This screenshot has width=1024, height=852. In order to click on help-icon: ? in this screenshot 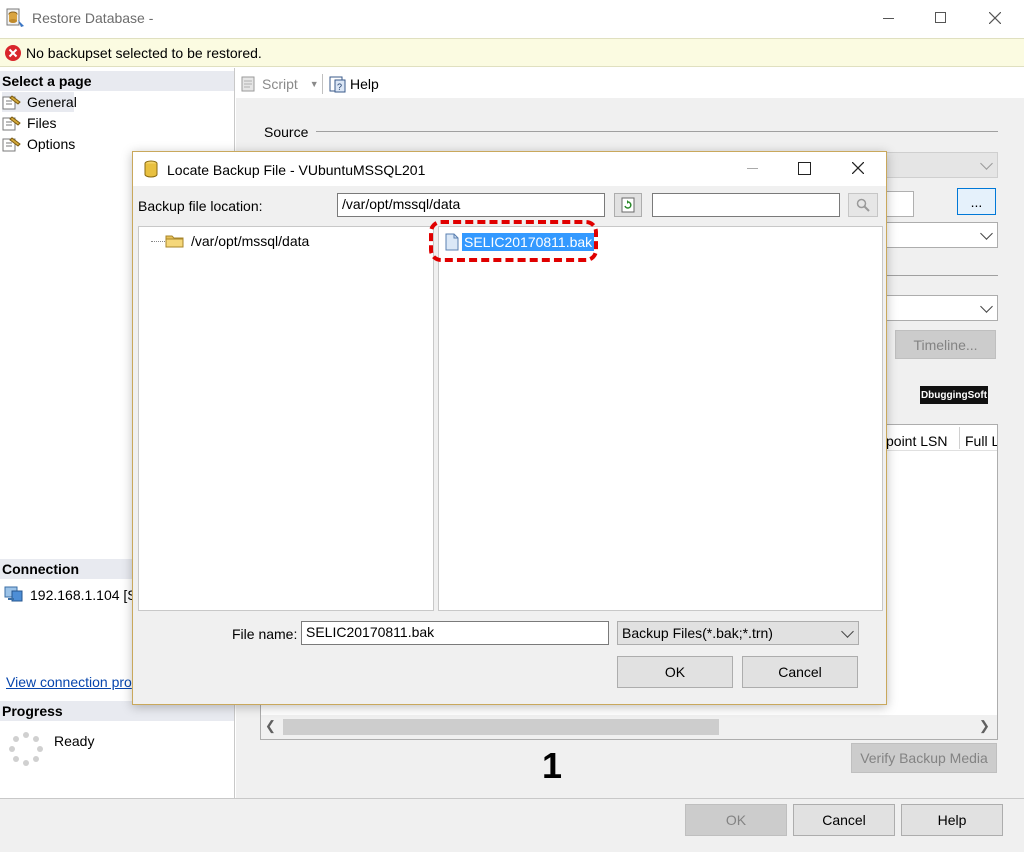, I will do `click(337, 84)`.